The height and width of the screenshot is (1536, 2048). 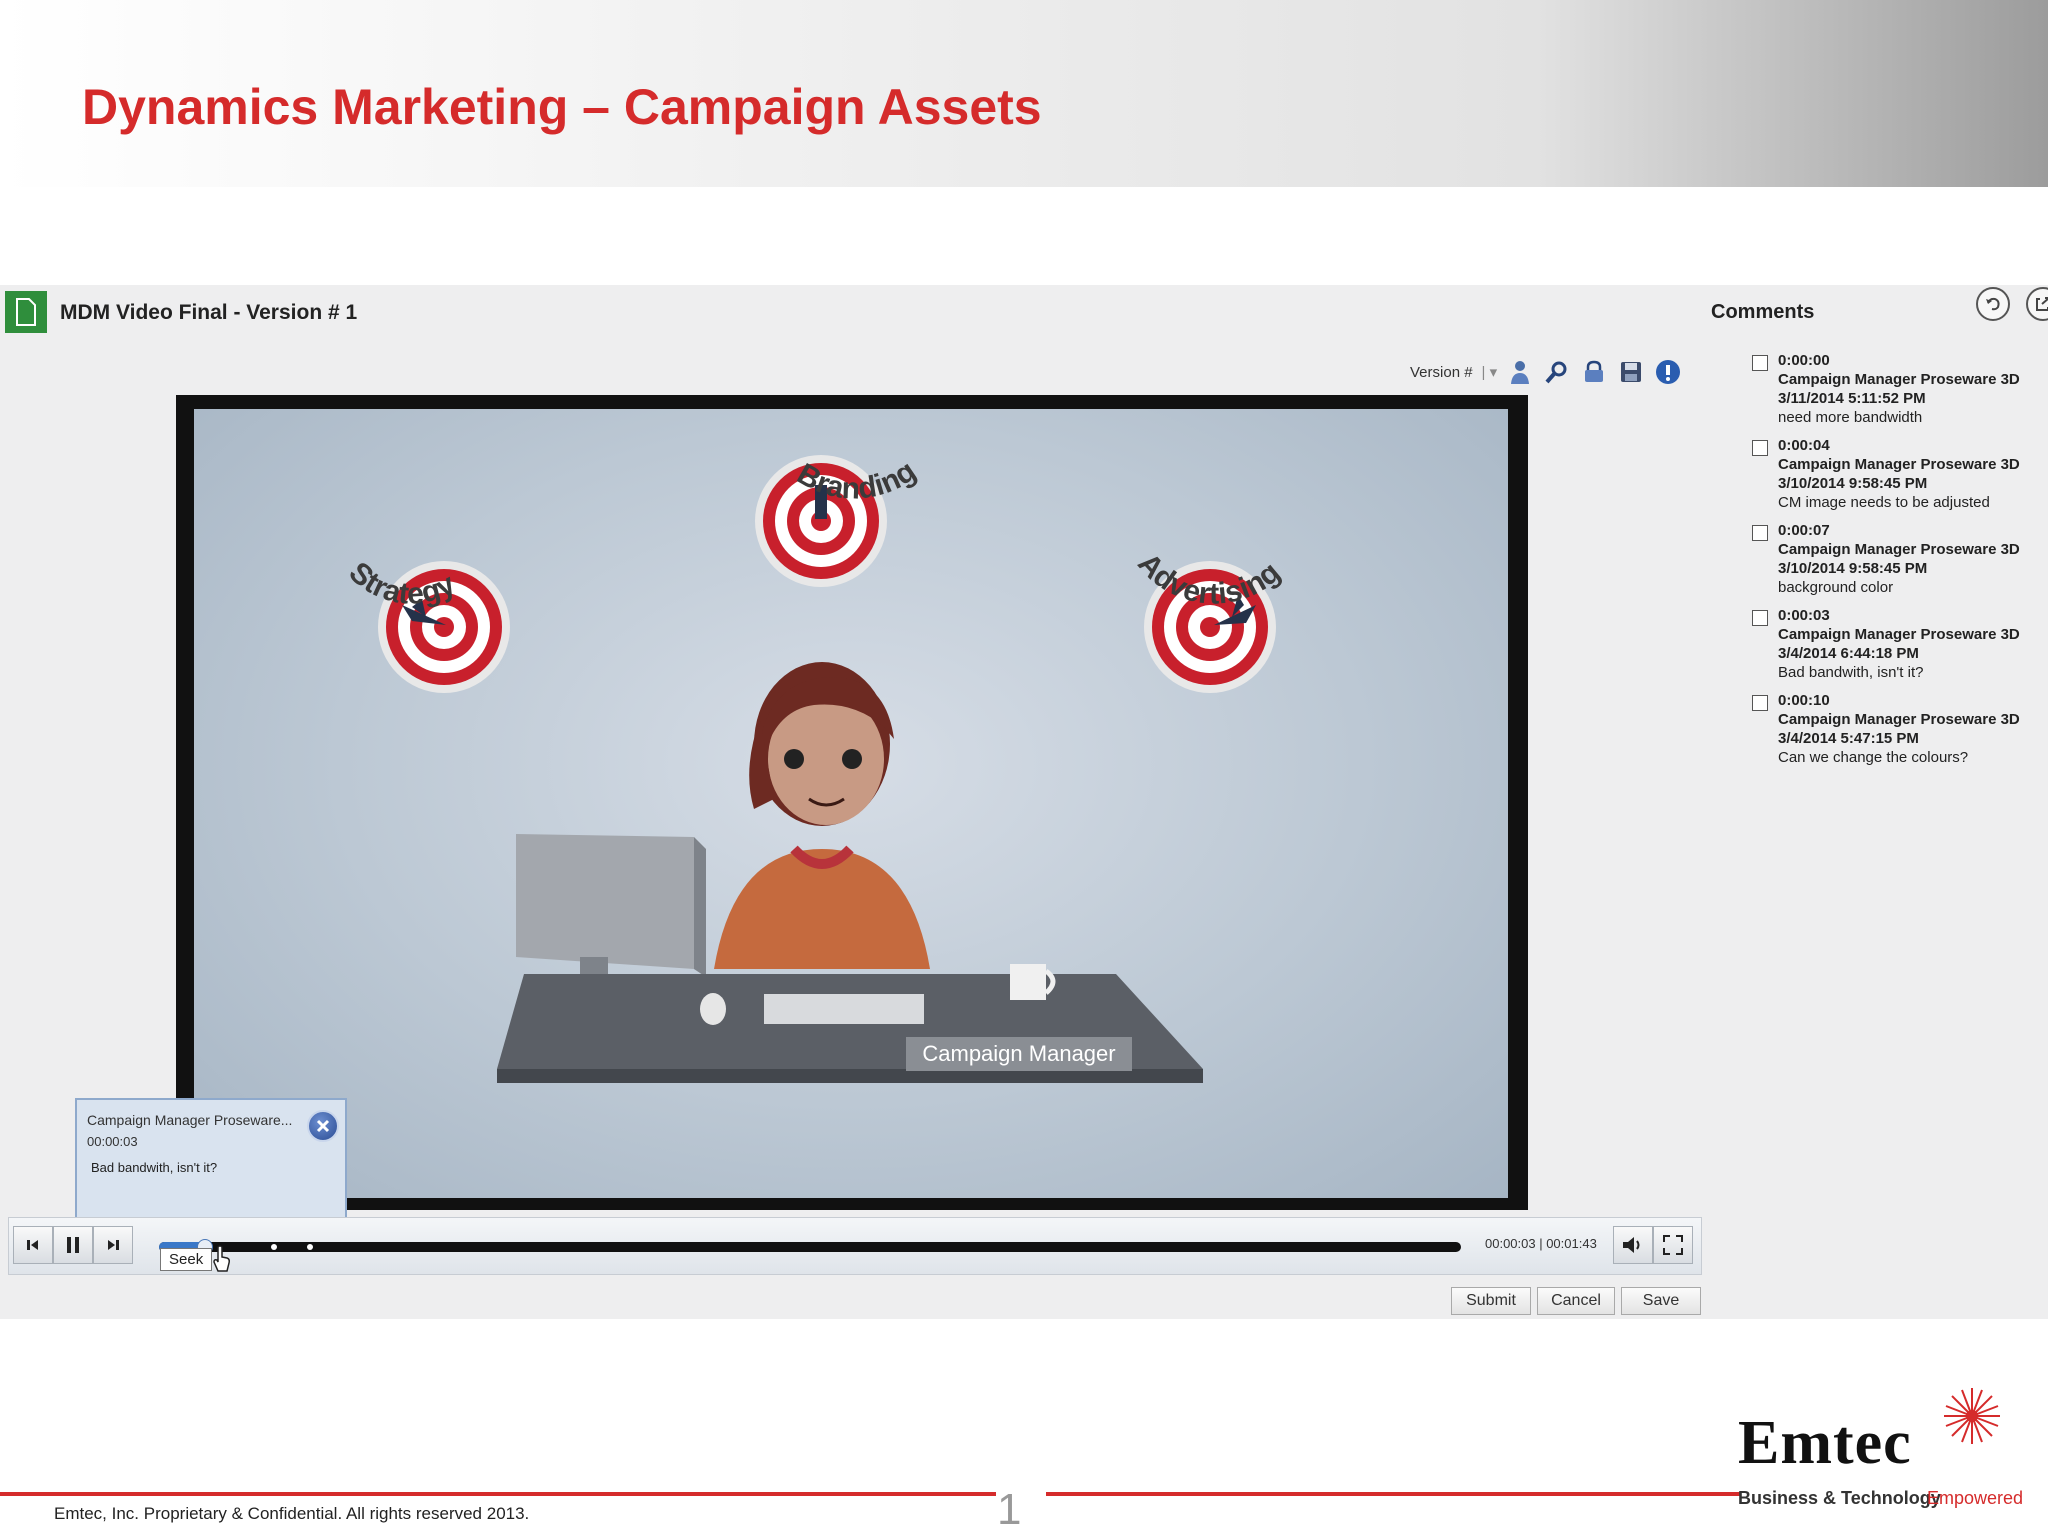 I want to click on asset-title: MDM Video Final - Version # 1, so click(x=209, y=312).